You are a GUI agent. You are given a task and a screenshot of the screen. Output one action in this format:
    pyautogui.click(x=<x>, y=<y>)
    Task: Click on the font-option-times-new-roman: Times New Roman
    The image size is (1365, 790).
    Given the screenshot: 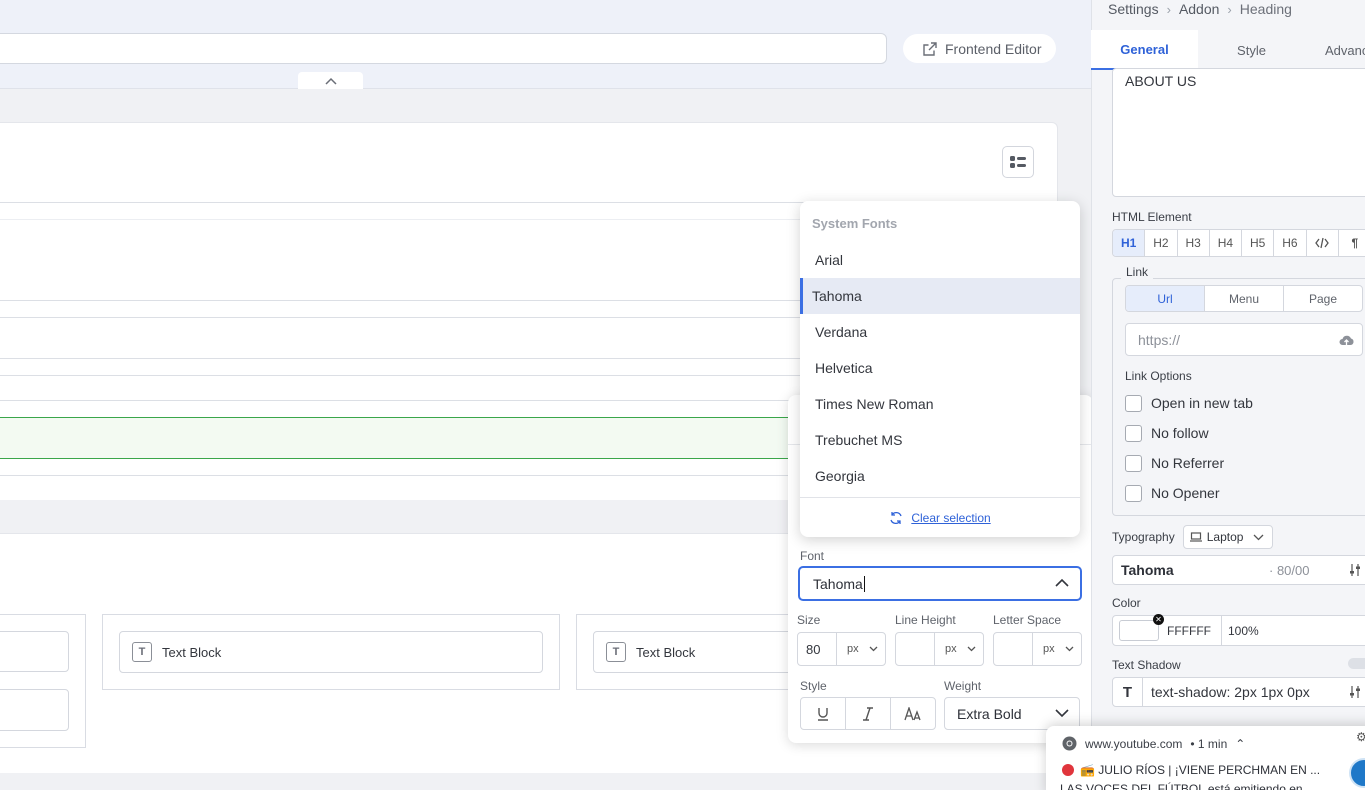 What is the action you would take?
    pyautogui.click(x=940, y=404)
    